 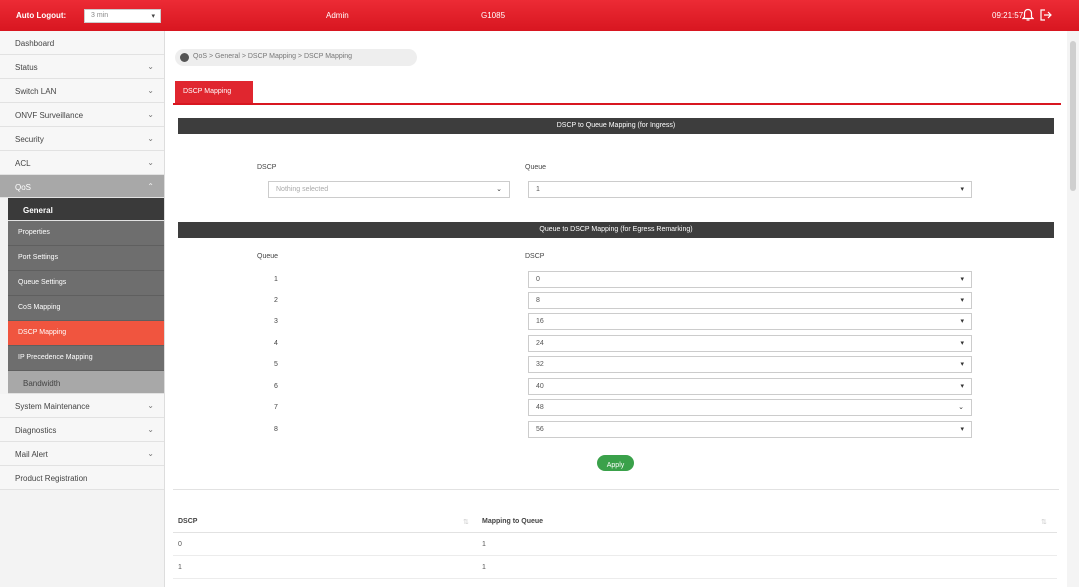 What do you see at coordinates (750, 386) in the screenshot?
I see `egress-dscp-select-6: 40 ▾` at bounding box center [750, 386].